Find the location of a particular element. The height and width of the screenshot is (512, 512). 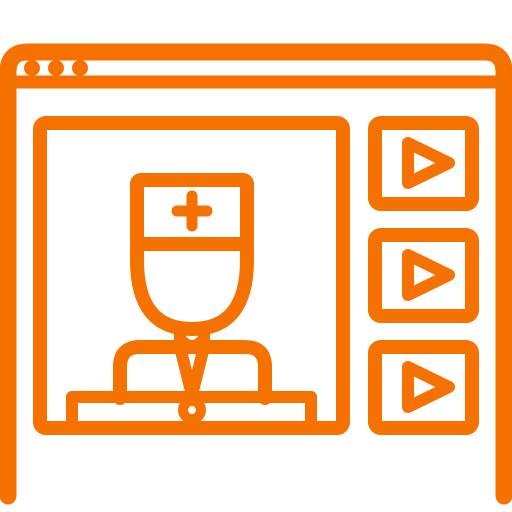

video-thumbnail-1-frame is located at coordinates (423, 163).